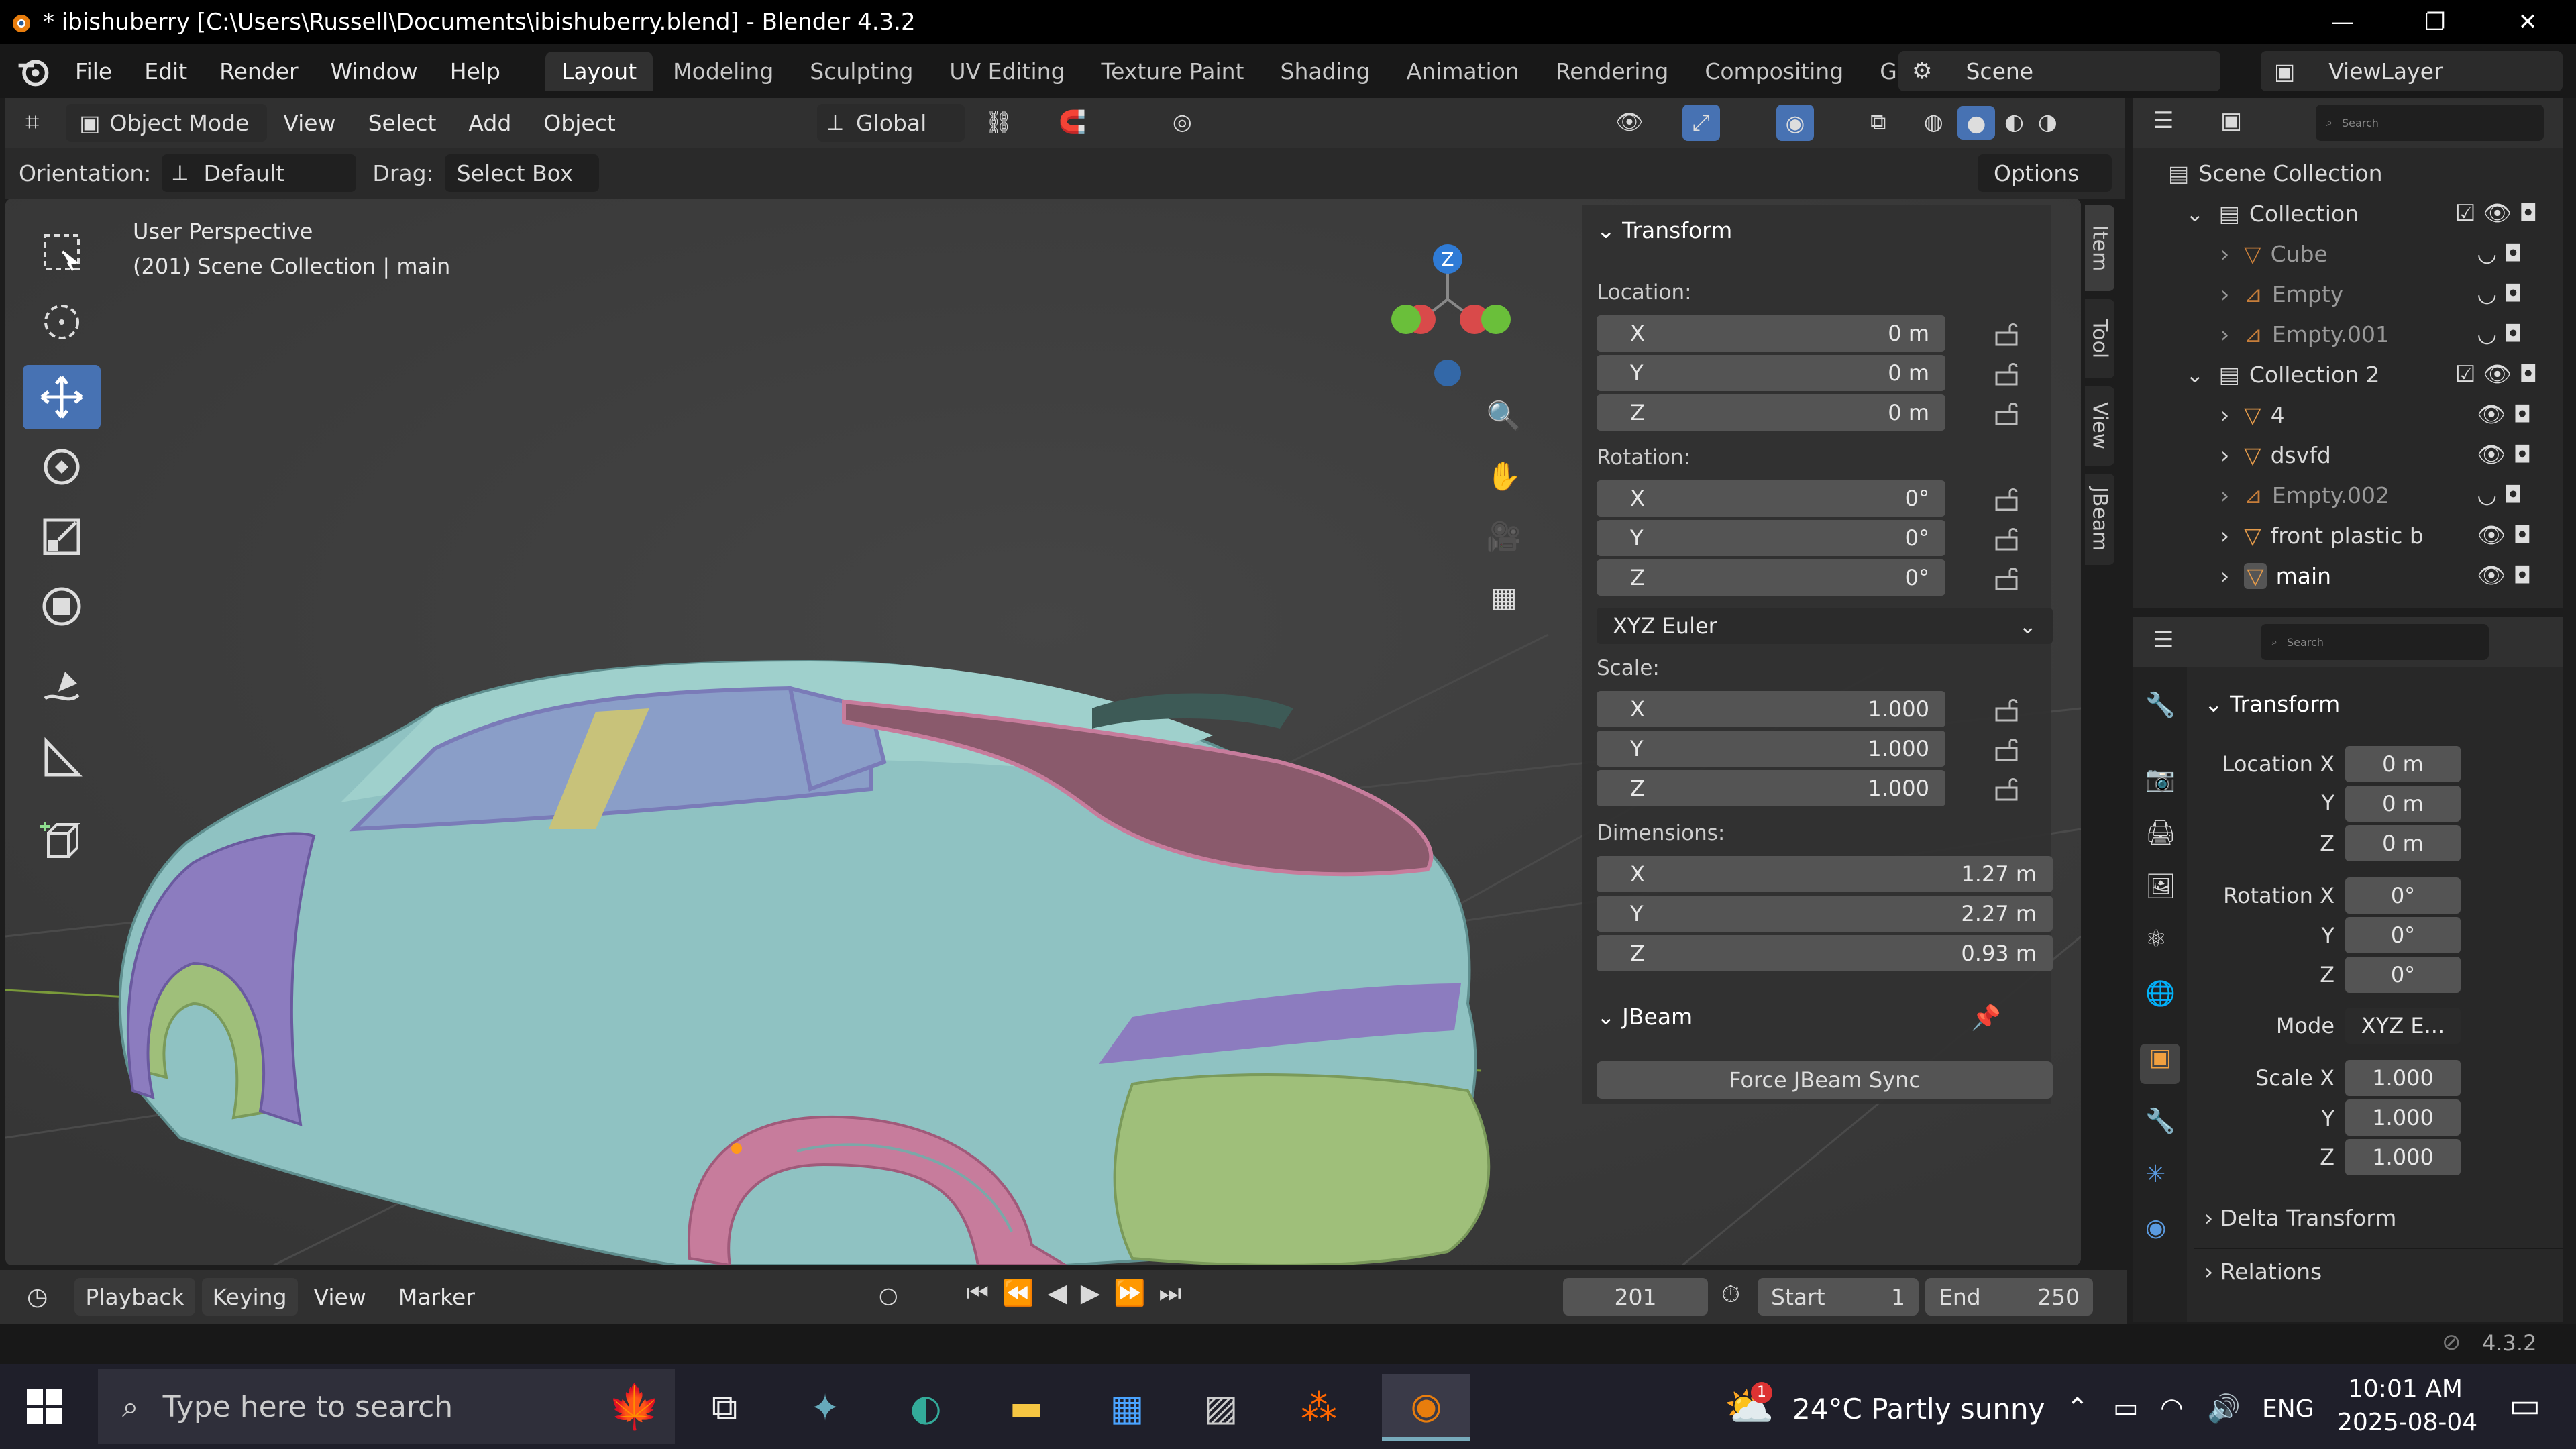  I want to click on scale-z-field: Z 1.000, so click(1771, 788).